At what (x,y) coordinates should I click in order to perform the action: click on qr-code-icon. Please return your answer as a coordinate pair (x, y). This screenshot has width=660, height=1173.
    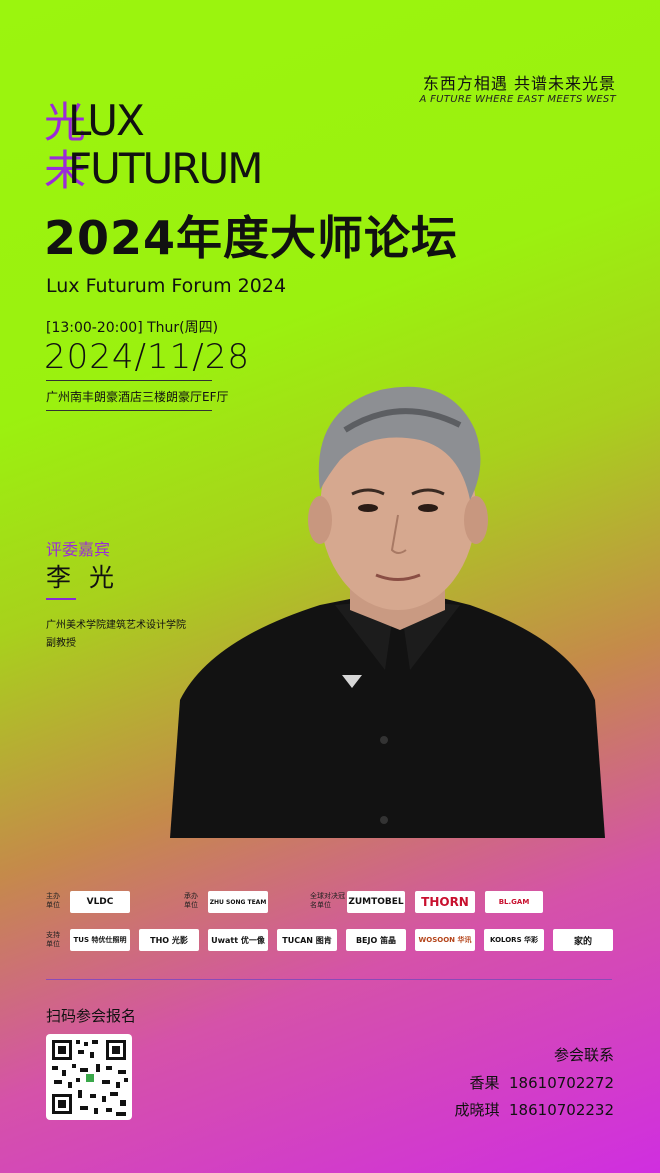
    Looking at the image, I should click on (90, 1078).